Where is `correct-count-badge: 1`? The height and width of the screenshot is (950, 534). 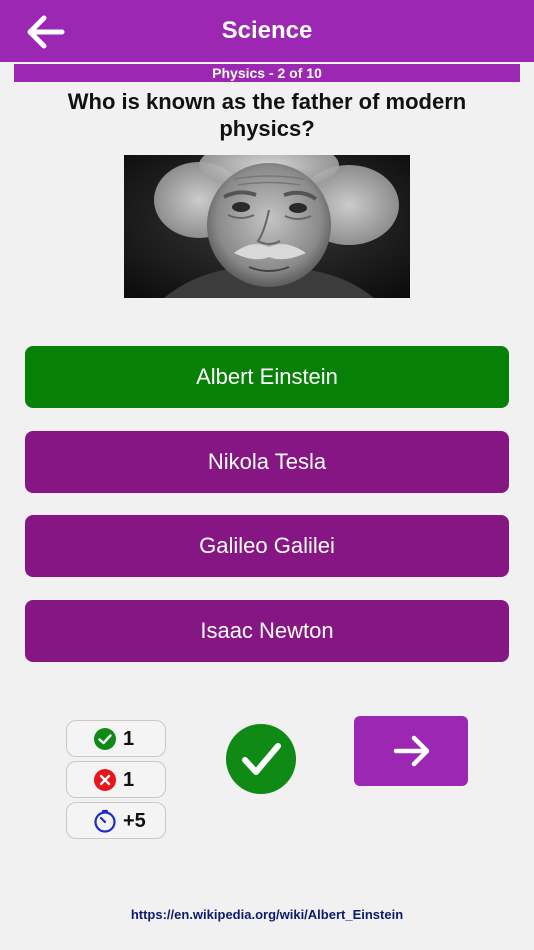 correct-count-badge: 1 is located at coordinates (116, 738).